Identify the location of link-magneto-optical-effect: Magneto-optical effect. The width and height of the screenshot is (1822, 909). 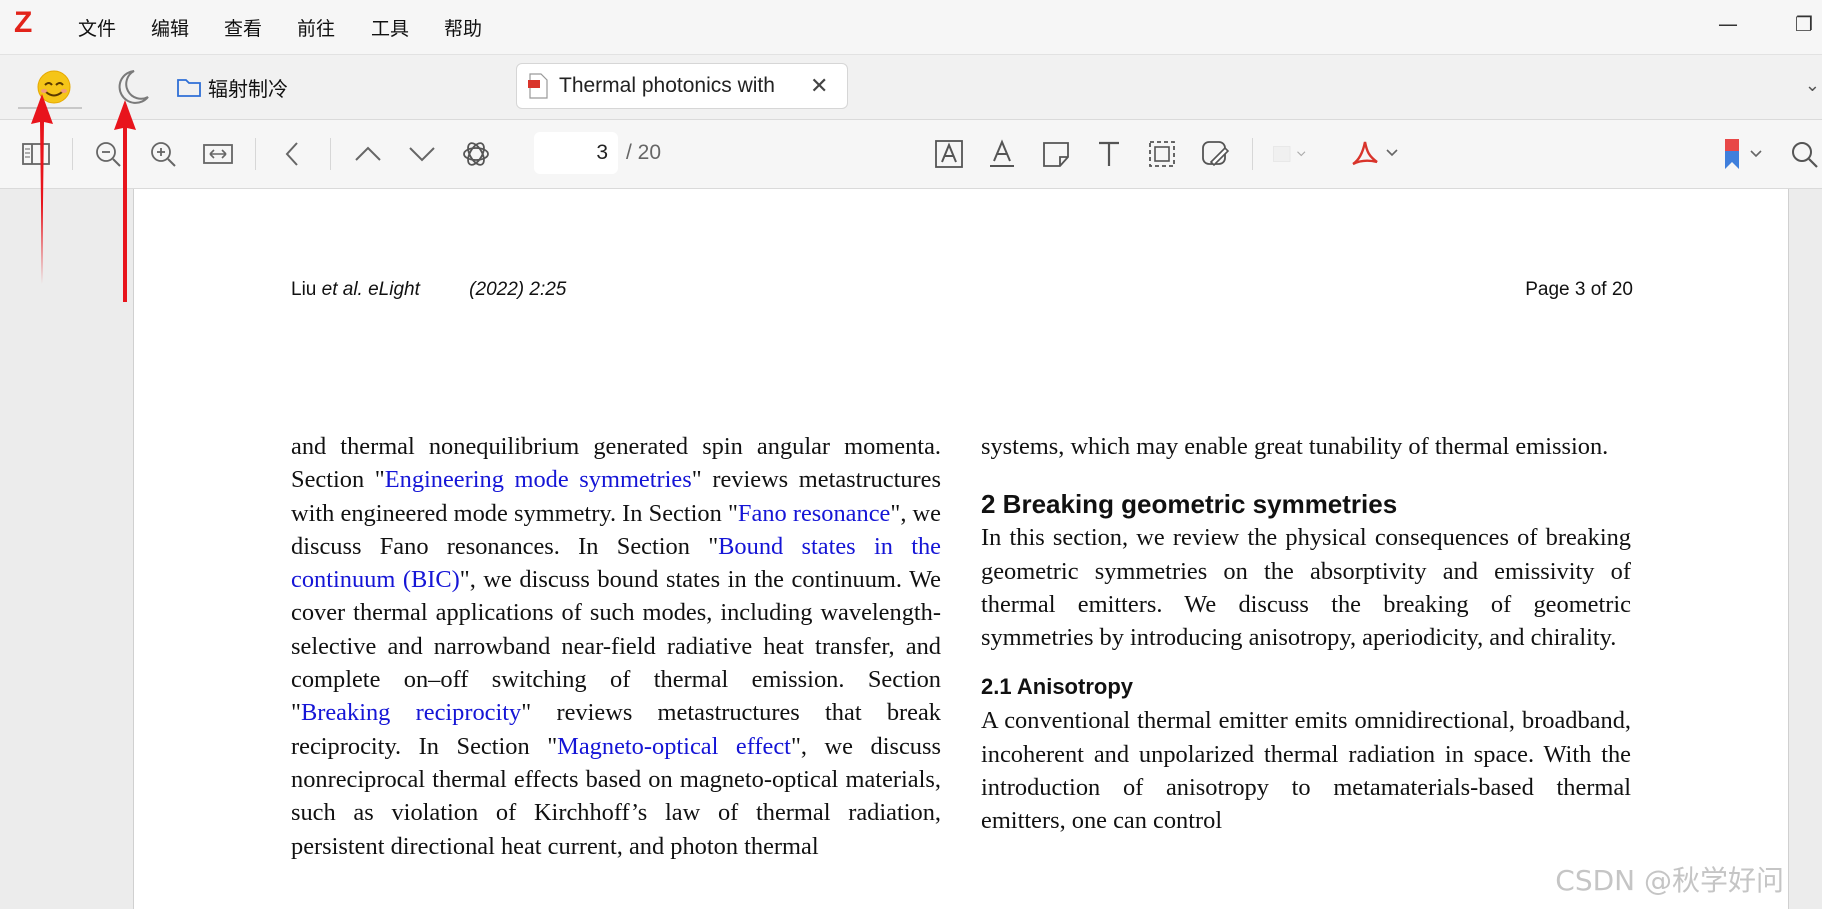
(674, 746).